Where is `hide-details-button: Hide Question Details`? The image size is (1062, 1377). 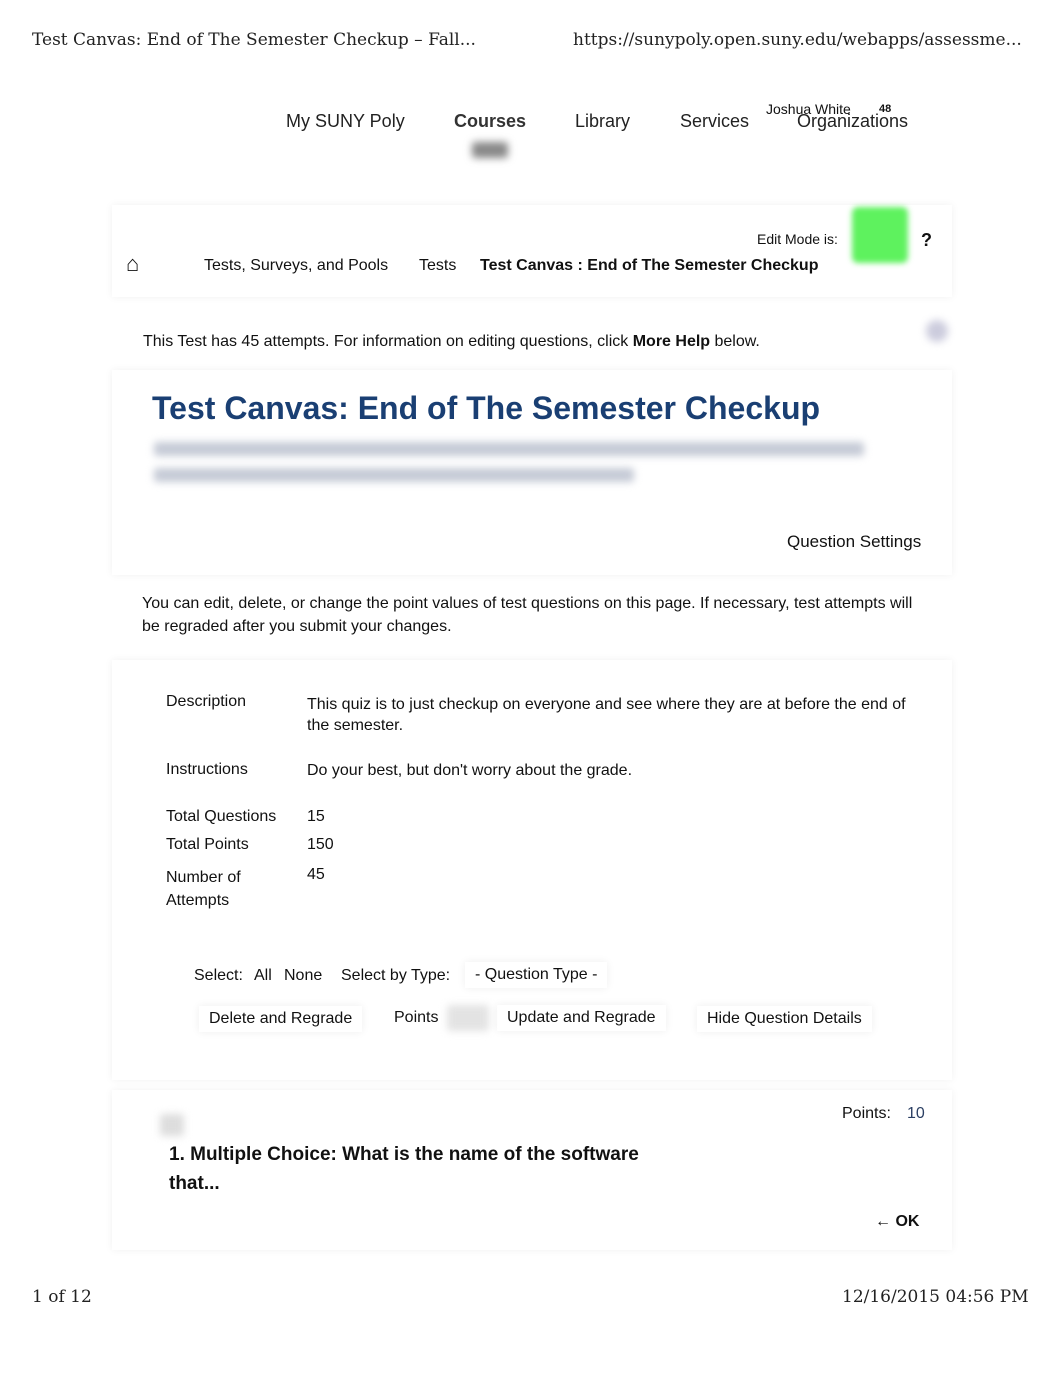
hide-details-button: Hide Question Details is located at coordinates (784, 1019).